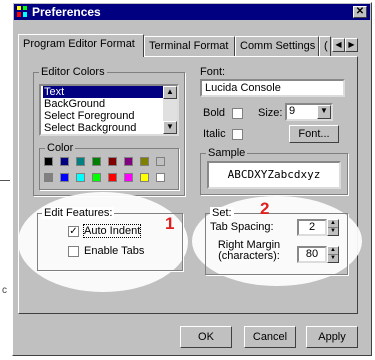 This screenshot has height=360, width=375. I want to click on list-item: Text, so click(103, 92).